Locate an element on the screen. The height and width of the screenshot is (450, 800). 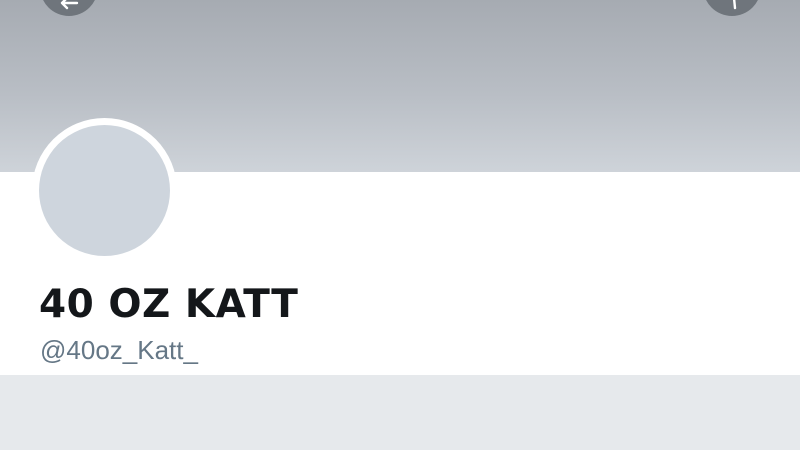
more-options-button is located at coordinates (732, 8).